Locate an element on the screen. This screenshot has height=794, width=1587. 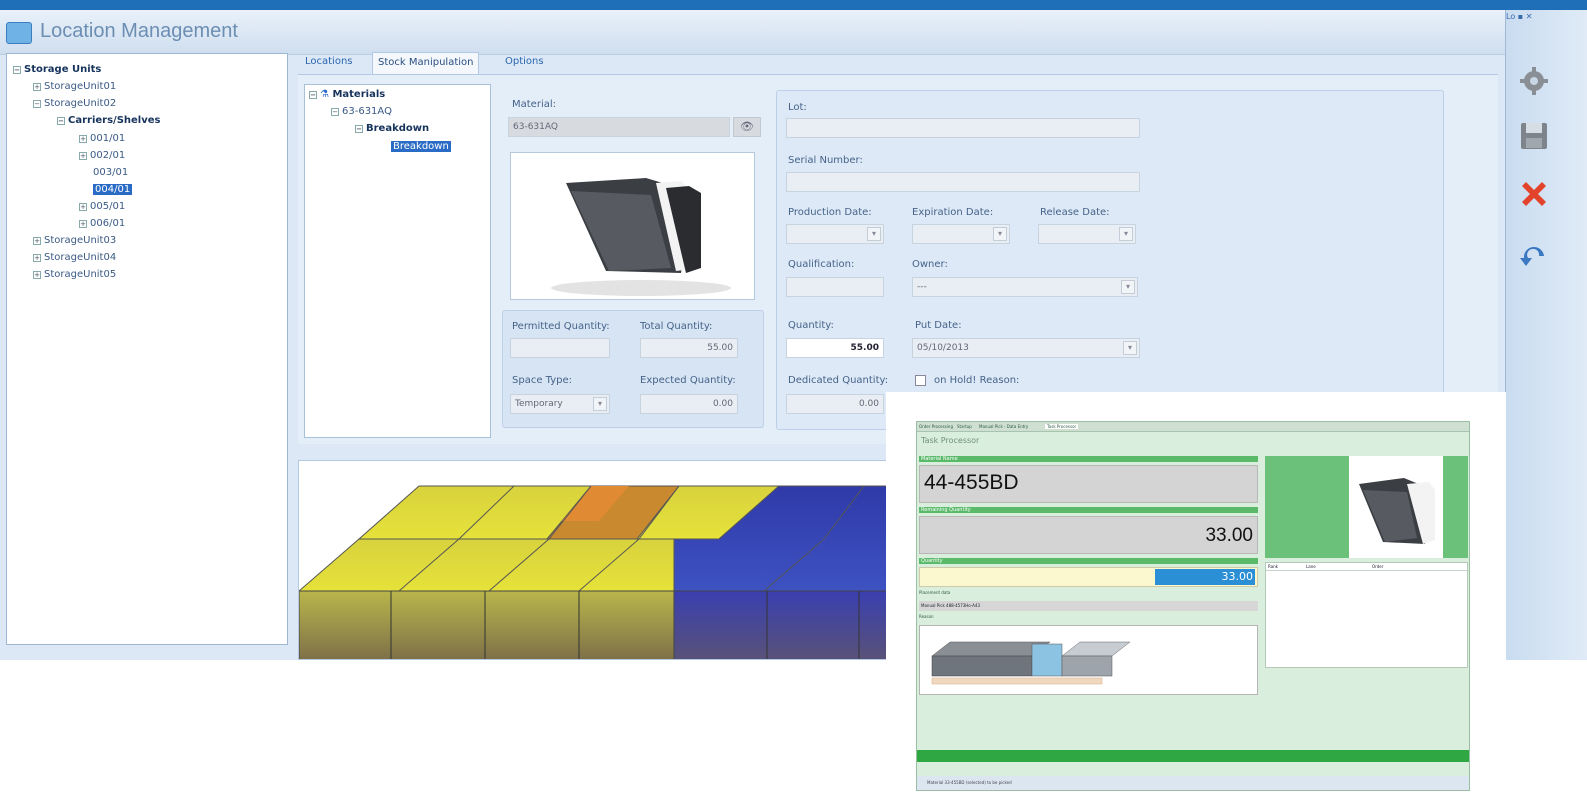
tp-progress-bar is located at coordinates (1193, 756).